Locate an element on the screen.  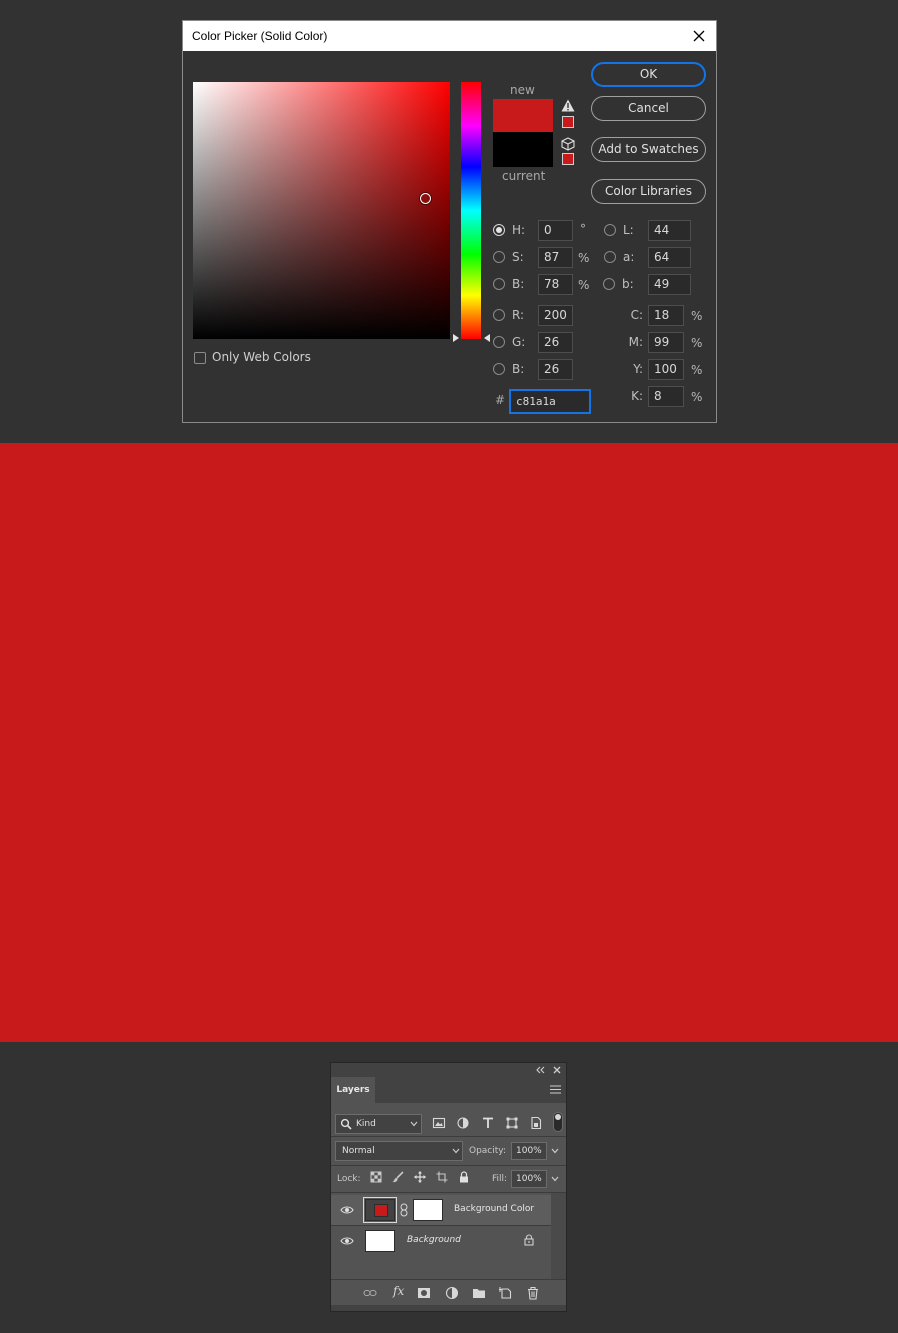
layer-name: Background is located at coordinates (434, 1240).